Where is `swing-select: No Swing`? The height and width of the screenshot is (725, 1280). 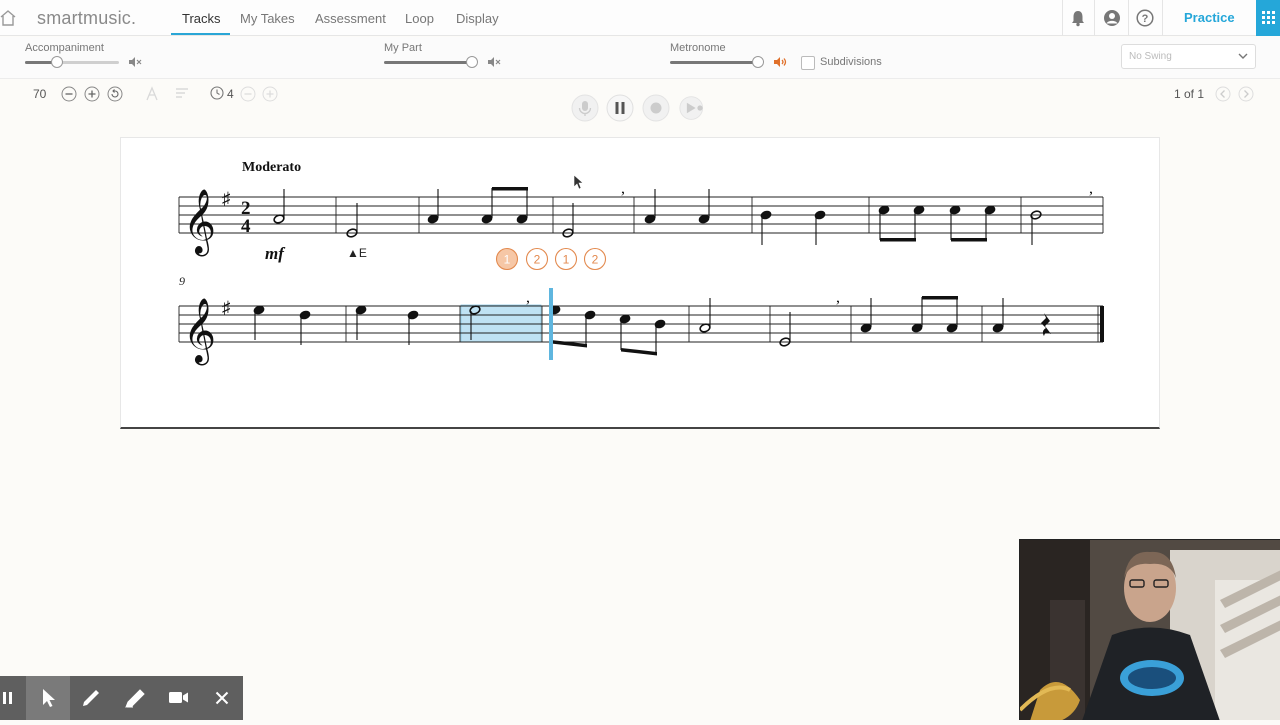 swing-select: No Swing is located at coordinates (1188, 56).